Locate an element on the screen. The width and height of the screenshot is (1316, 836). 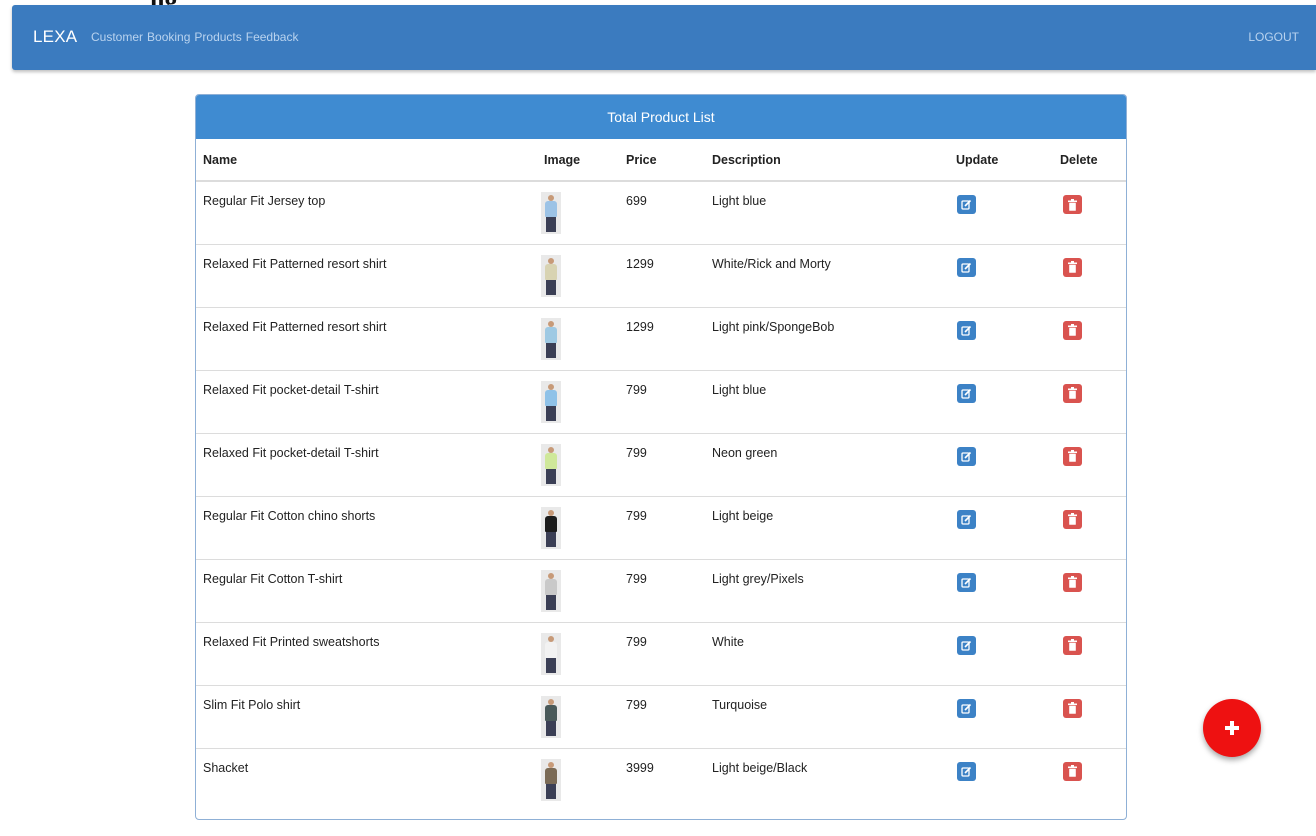
panel-title: Total Product List is located at coordinates (661, 117).